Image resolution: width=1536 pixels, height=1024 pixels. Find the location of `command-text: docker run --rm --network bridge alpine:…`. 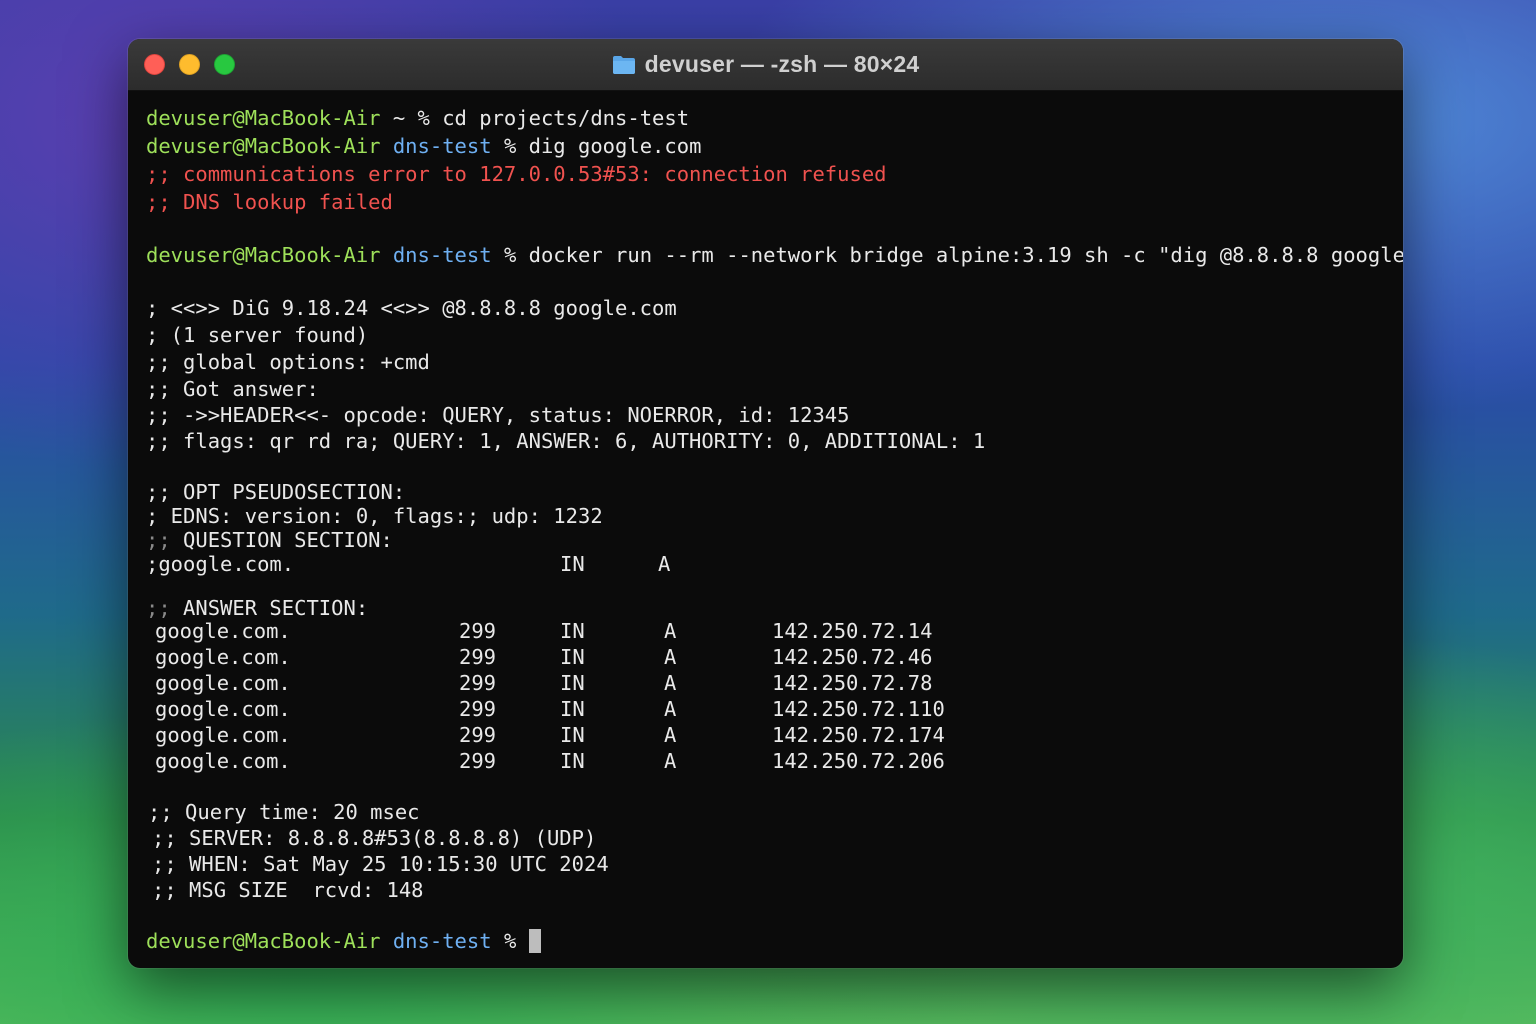

command-text: docker run --rm --network bridge alpine:… is located at coordinates (965, 255).